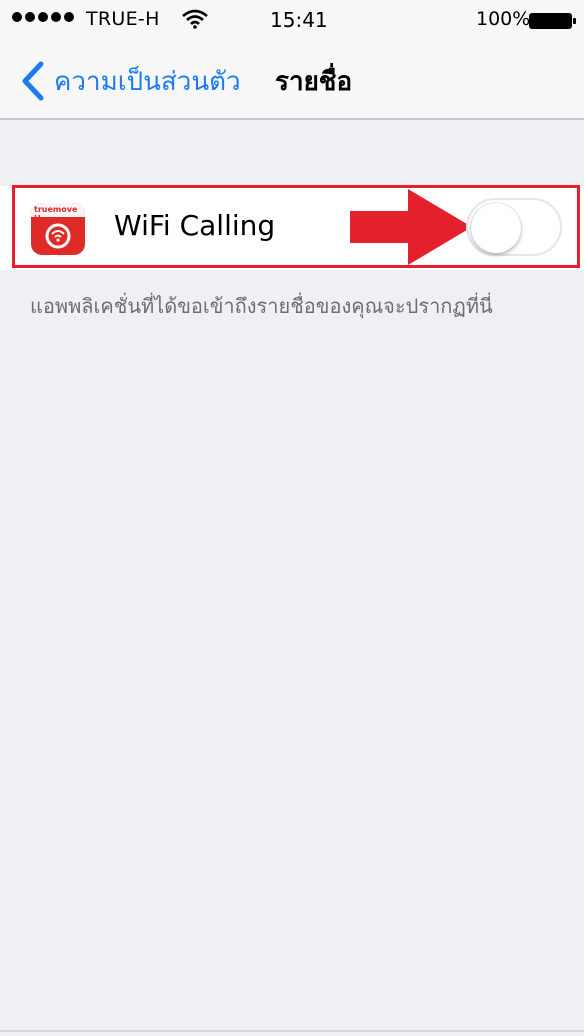 This screenshot has width=584, height=1036. What do you see at coordinates (195, 225) in the screenshot?
I see `app-name-label: WiFi Calling` at bounding box center [195, 225].